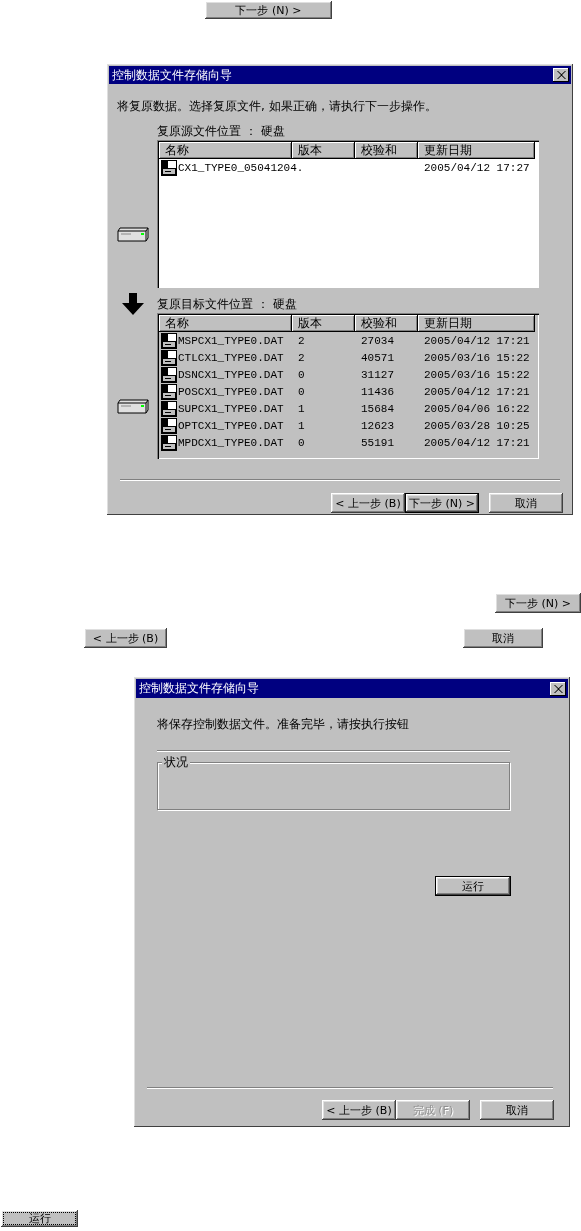 This screenshot has width=581, height=1231. I want to click on down-arrow-icon, so click(133, 304).